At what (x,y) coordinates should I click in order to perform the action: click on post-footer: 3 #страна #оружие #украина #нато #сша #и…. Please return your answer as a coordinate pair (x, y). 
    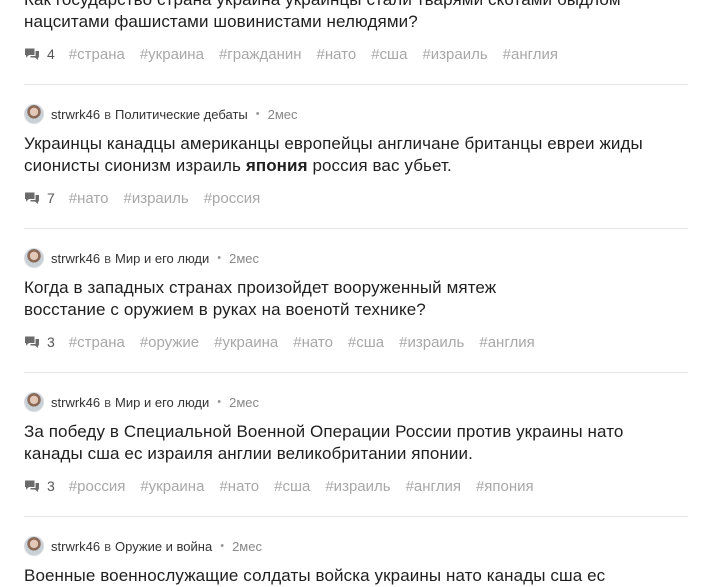
    Looking at the image, I should click on (356, 342).